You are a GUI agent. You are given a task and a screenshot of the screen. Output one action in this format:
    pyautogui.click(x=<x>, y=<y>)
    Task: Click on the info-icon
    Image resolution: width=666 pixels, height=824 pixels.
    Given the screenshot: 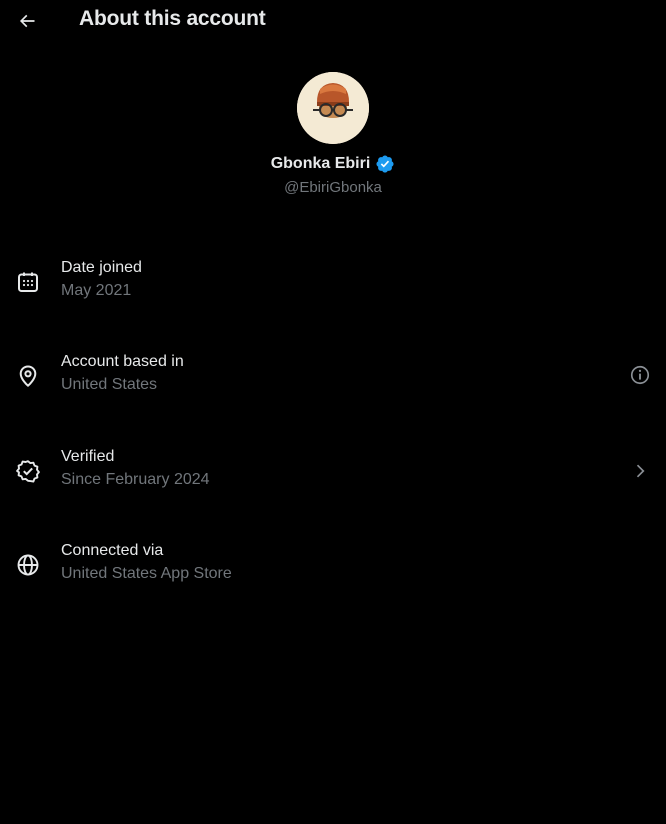 What is the action you would take?
    pyautogui.click(x=640, y=375)
    